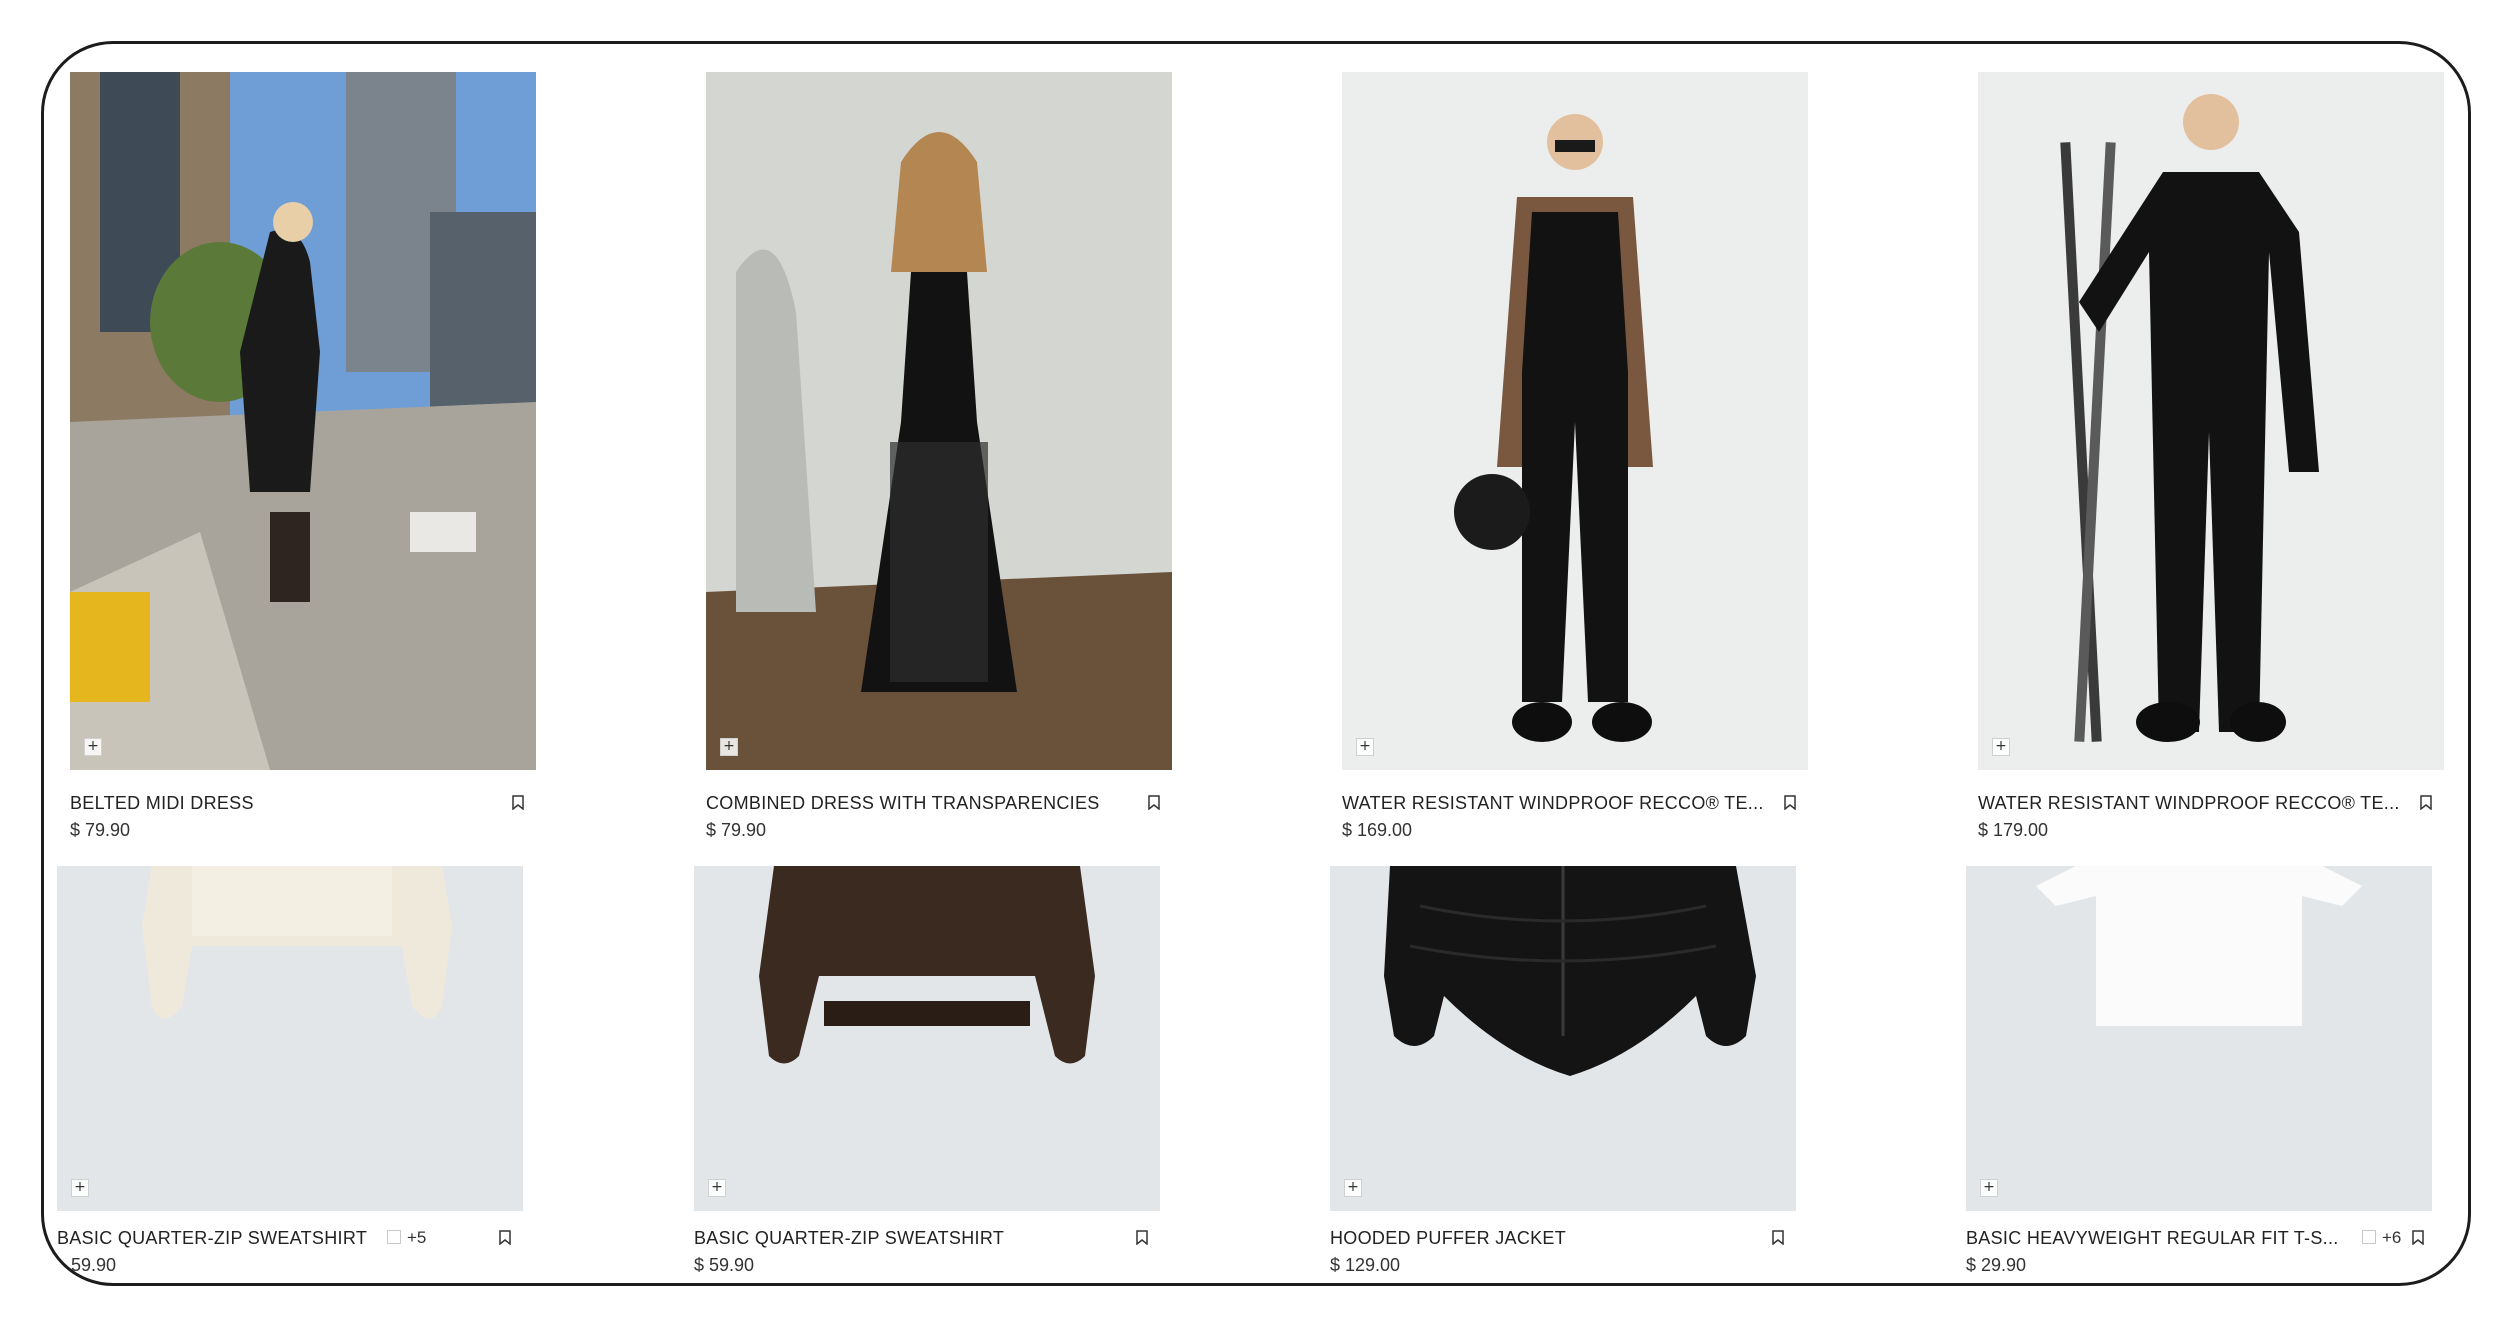 Image resolution: width=2509 pixels, height=1321 pixels. Describe the element at coordinates (162, 803) in the screenshot. I see `product-name: BELTED MIDI DRESS` at that location.